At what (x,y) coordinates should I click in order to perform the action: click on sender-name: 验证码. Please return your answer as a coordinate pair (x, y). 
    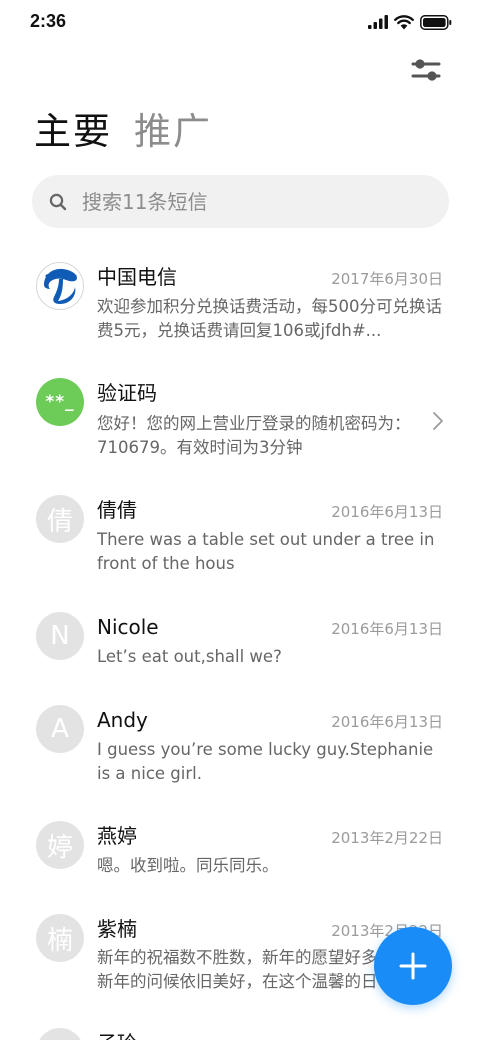
    Looking at the image, I should click on (127, 393).